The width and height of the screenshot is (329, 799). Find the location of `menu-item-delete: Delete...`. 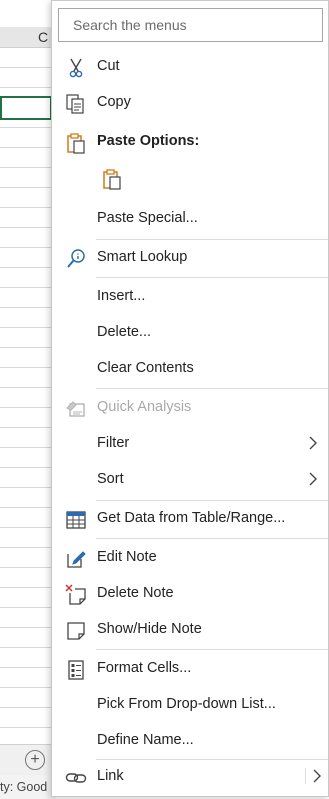

menu-item-delete: Delete... is located at coordinates (190, 333).